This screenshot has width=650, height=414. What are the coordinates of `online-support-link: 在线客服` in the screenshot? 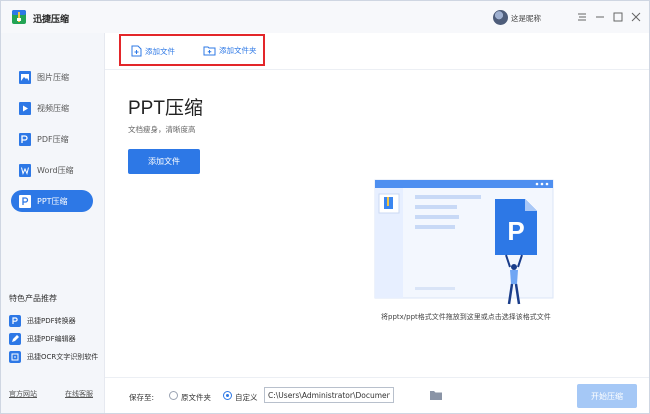 It's located at (79, 394).